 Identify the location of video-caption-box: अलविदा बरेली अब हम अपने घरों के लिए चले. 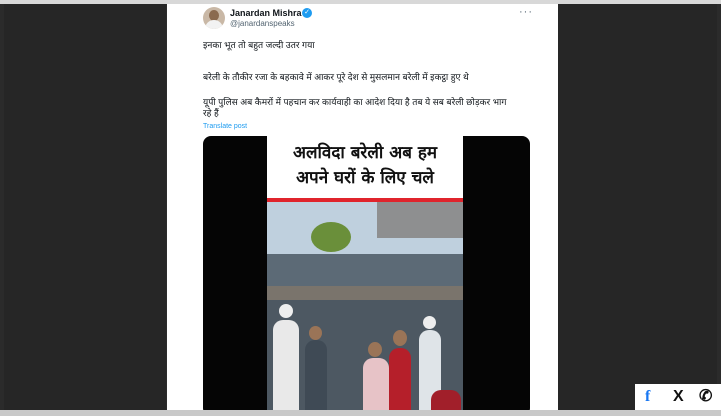
(365, 167).